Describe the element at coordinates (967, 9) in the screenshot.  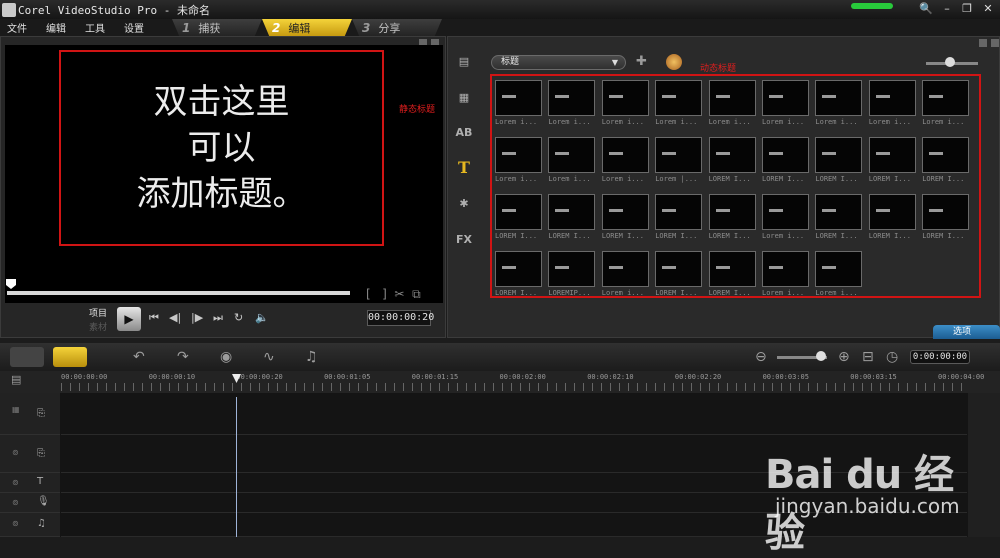
I see `maximize-button: ❐` at that location.